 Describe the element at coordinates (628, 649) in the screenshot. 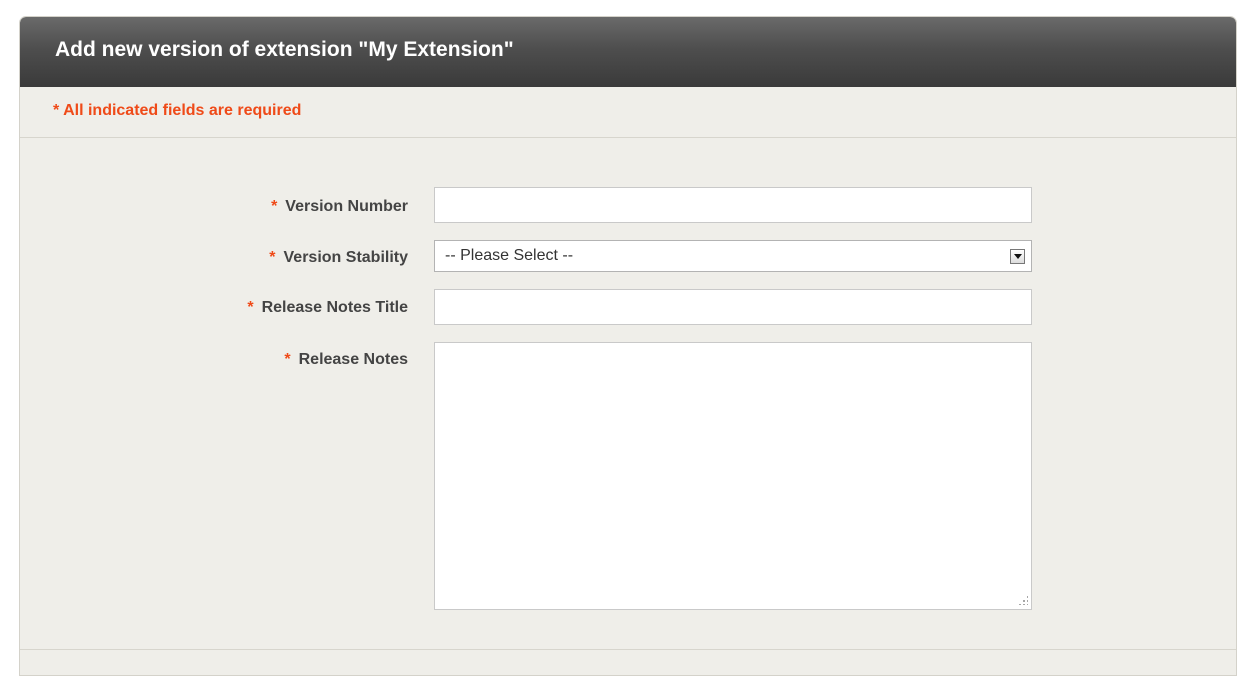

I see `footer-divider` at that location.